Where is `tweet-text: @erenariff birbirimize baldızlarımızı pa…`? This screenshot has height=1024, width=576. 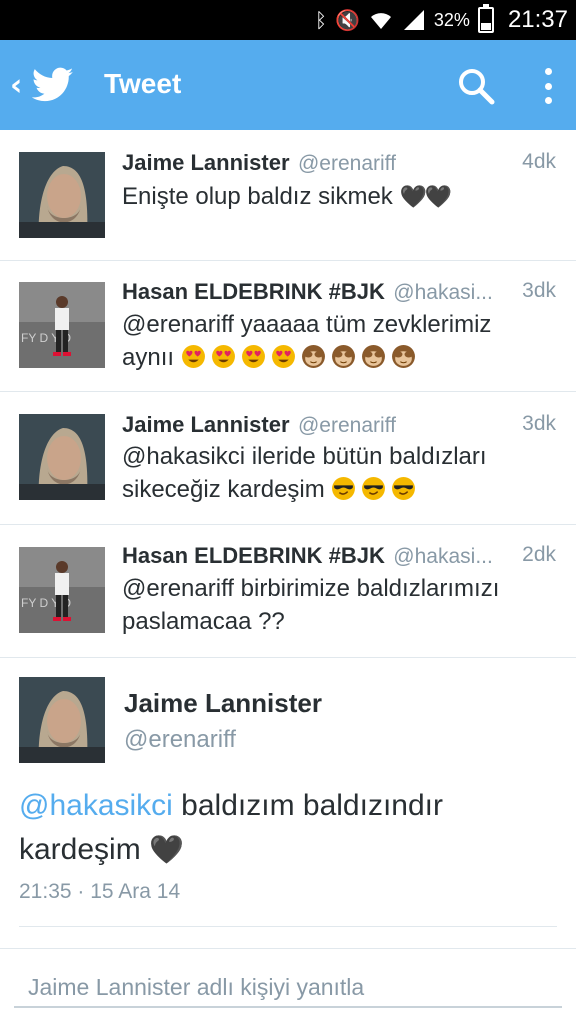
tweet-text: @erenariff birbirimize baldızlarımızı pa… is located at coordinates (334, 605).